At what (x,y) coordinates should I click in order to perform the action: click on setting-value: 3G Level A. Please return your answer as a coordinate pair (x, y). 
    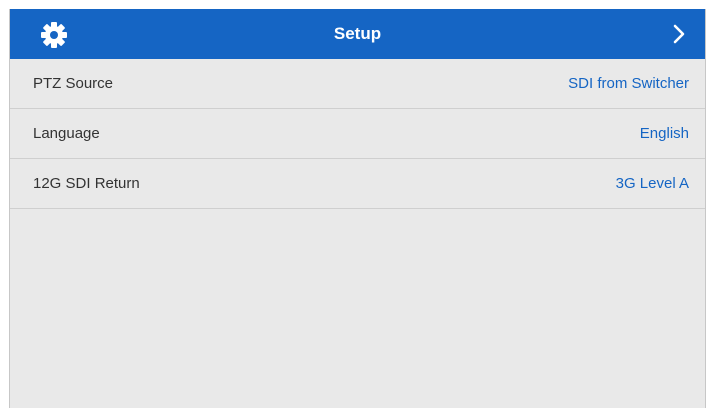
    Looking at the image, I should click on (652, 183).